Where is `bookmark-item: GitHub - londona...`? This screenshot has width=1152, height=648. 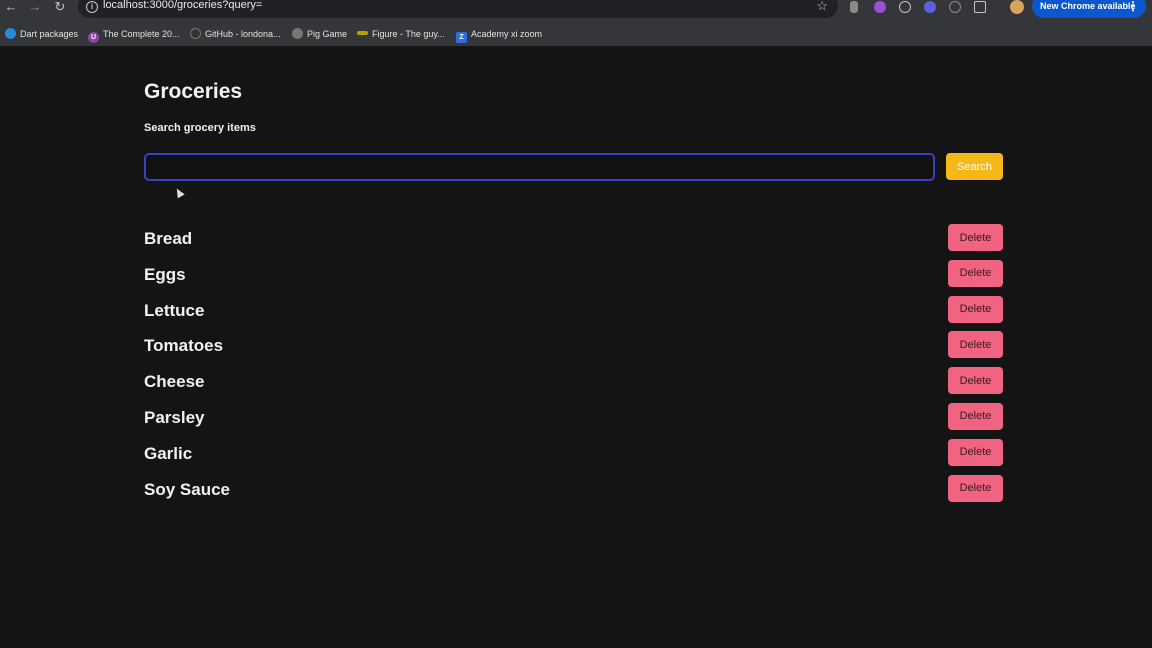
bookmark-item: GitHub - londona... is located at coordinates (235, 34).